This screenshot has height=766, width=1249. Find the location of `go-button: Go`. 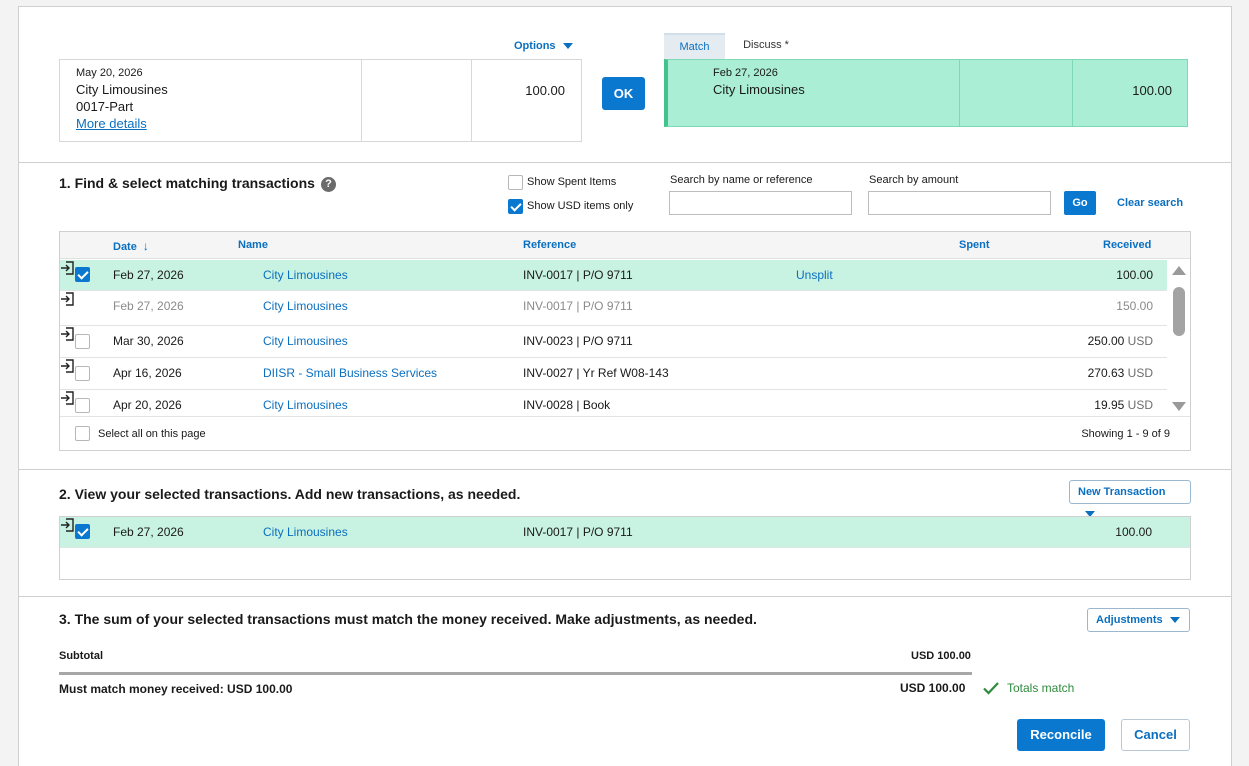

go-button: Go is located at coordinates (1080, 203).